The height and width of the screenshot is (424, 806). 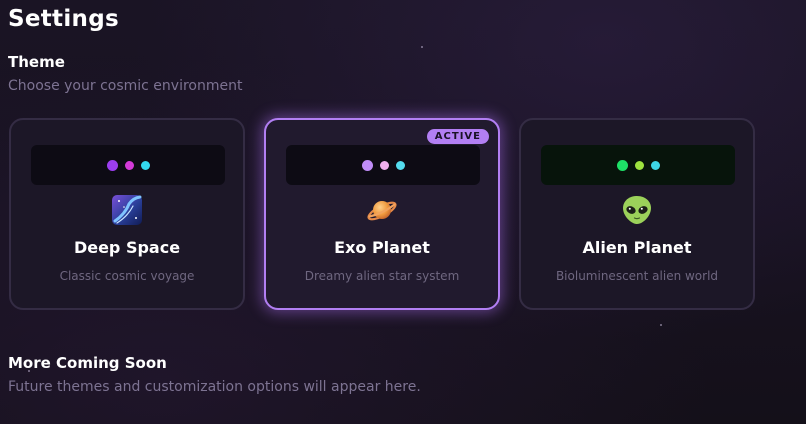 I want to click on ringed-planet-icon, so click(x=382, y=210).